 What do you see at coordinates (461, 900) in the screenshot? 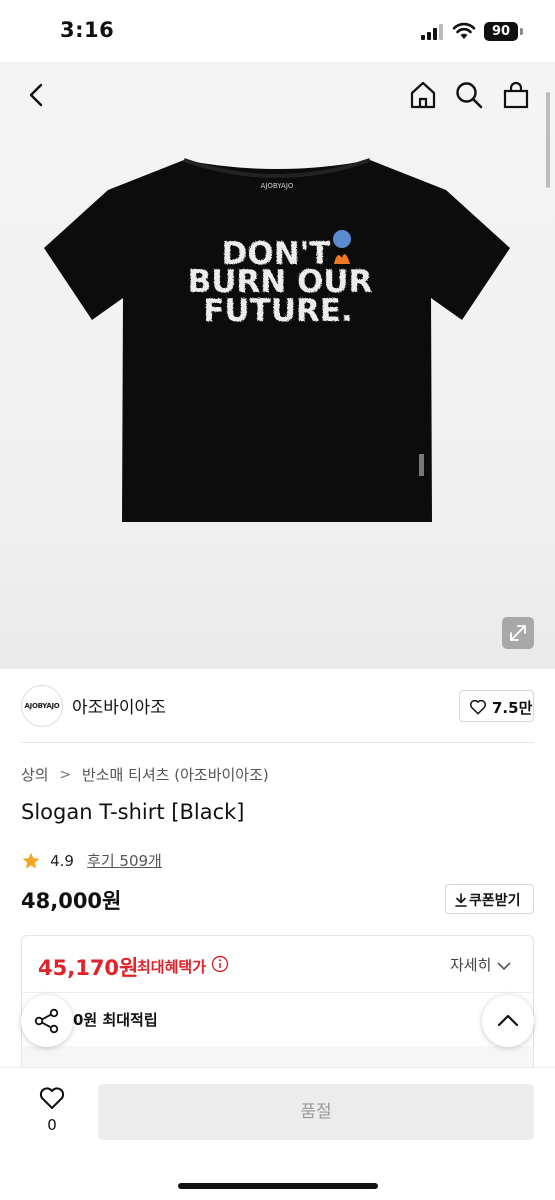
I see `download-icon` at bounding box center [461, 900].